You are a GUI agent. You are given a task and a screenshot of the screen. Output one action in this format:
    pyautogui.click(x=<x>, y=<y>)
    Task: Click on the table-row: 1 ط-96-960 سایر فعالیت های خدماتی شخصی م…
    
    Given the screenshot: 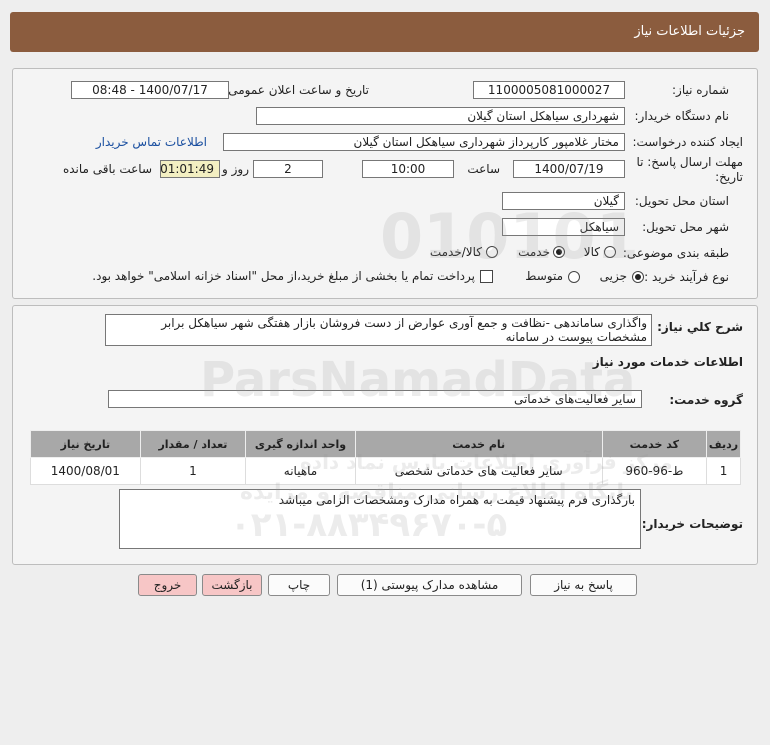 What is the action you would take?
    pyautogui.click(x=385, y=471)
    